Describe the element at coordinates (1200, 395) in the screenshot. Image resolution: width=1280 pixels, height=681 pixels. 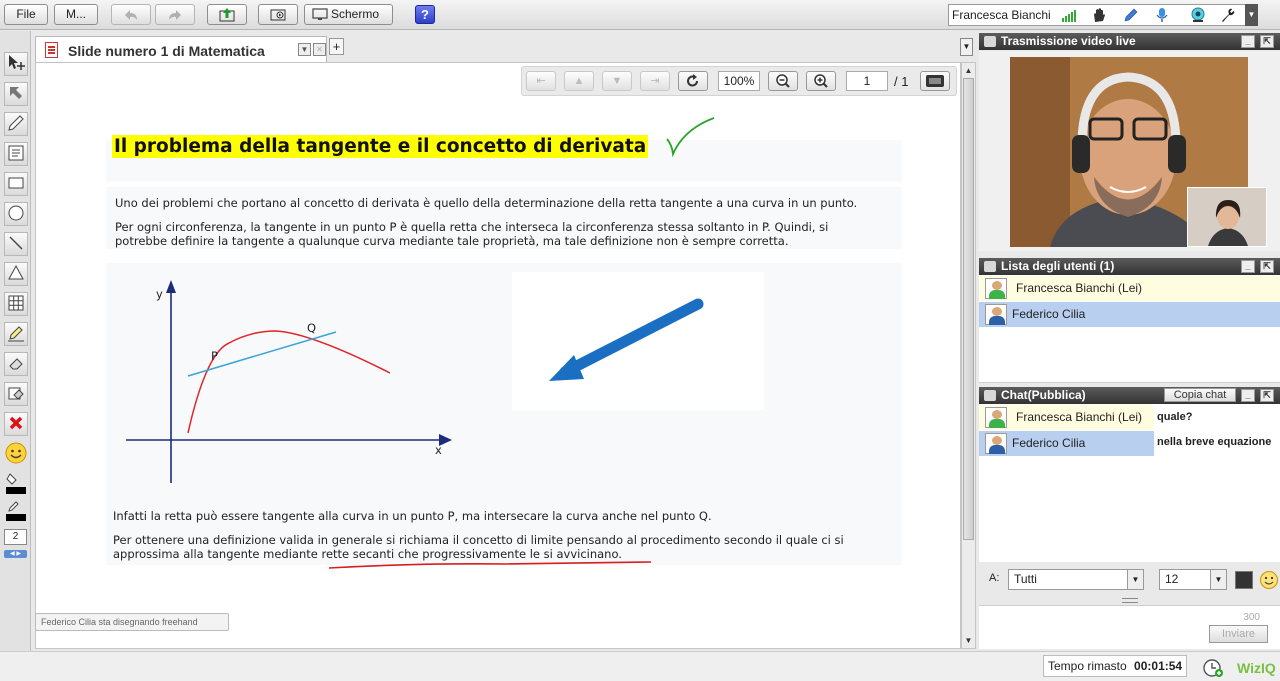
I see `copy-chat-button: Copia chat` at that location.